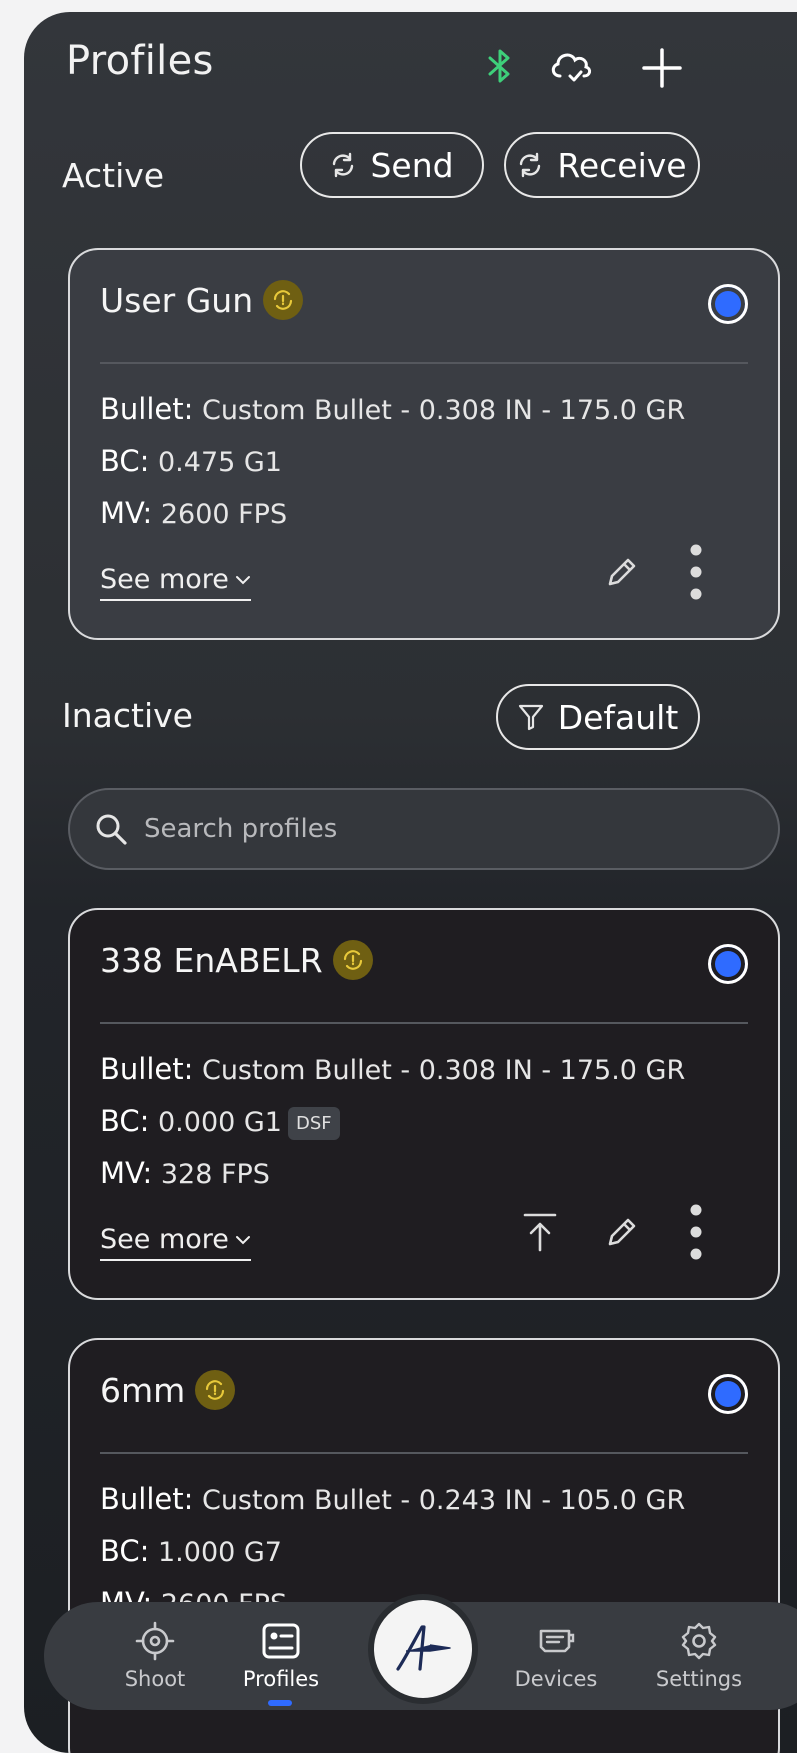  I want to click on filter-label: Default, so click(618, 717).